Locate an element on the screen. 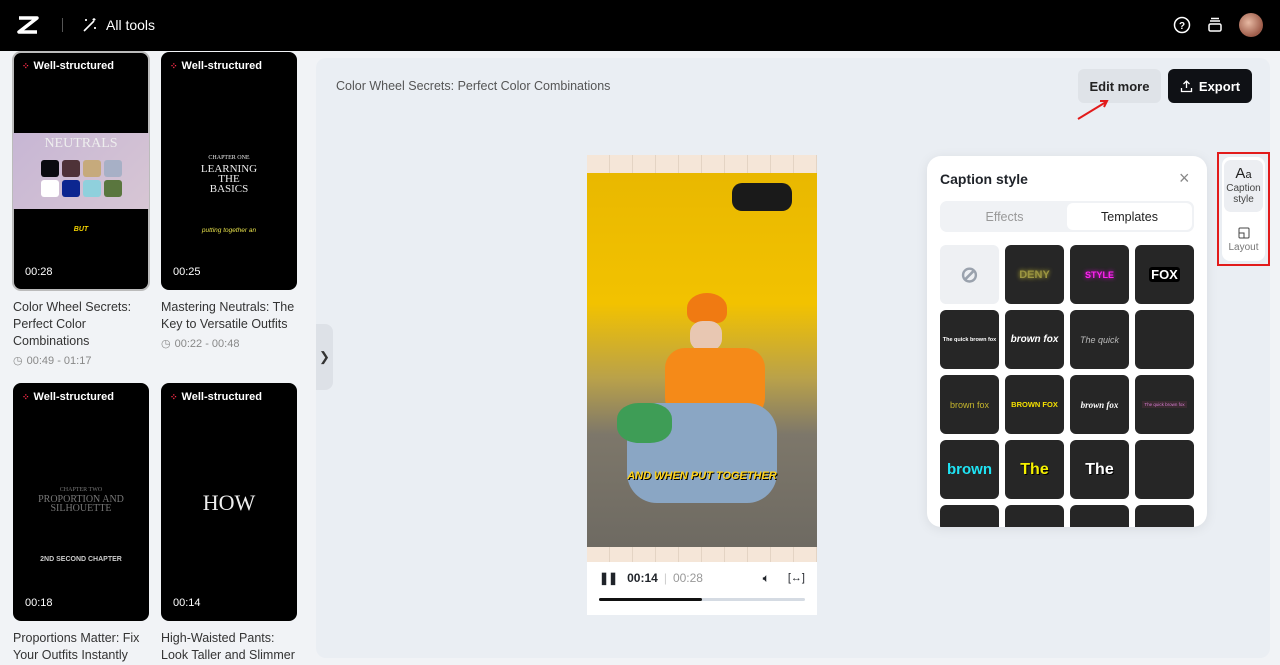  edit-more-label: Edit more is located at coordinates (1119, 86).